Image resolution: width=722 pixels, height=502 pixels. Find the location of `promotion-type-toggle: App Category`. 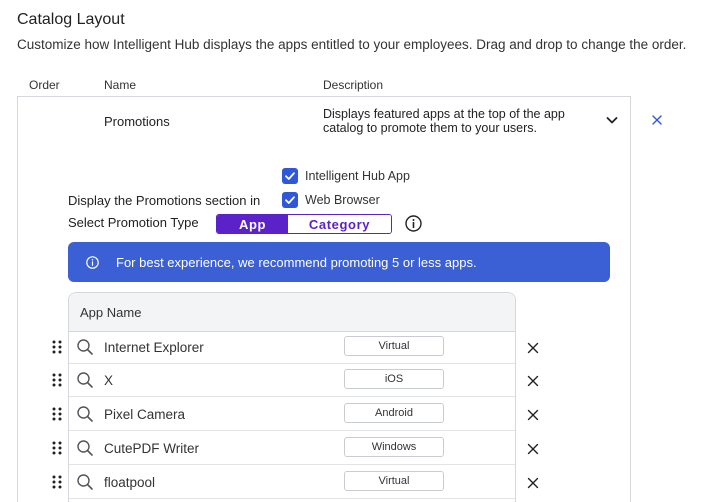

promotion-type-toggle: App Category is located at coordinates (304, 224).